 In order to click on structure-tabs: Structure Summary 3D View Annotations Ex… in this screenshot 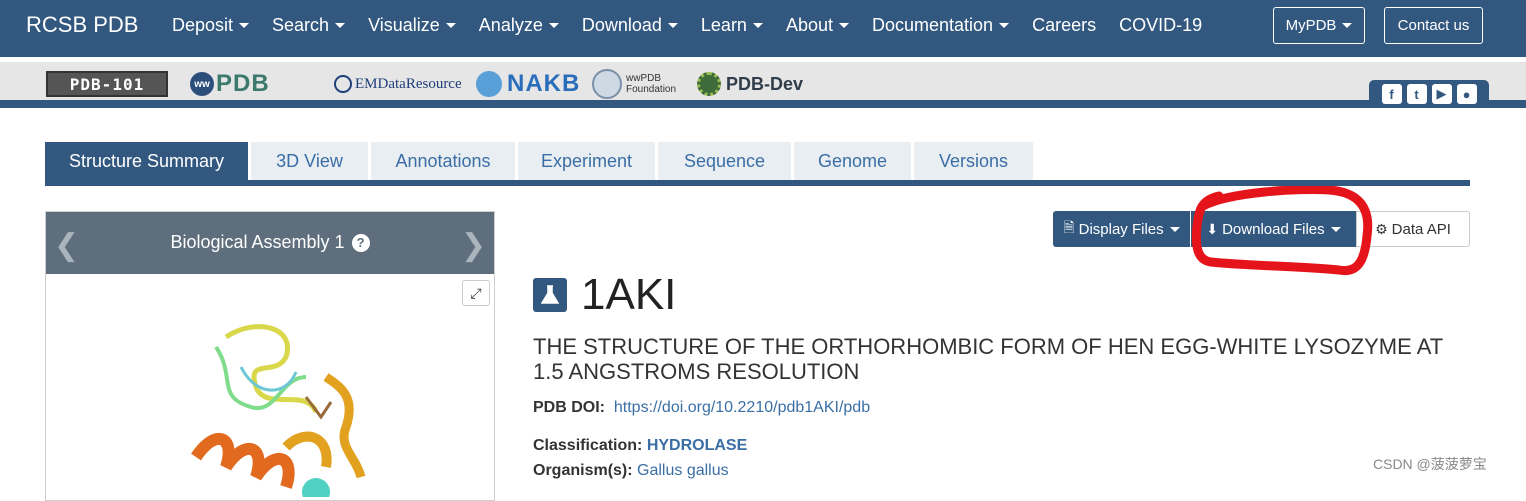, I will do `click(540, 161)`.